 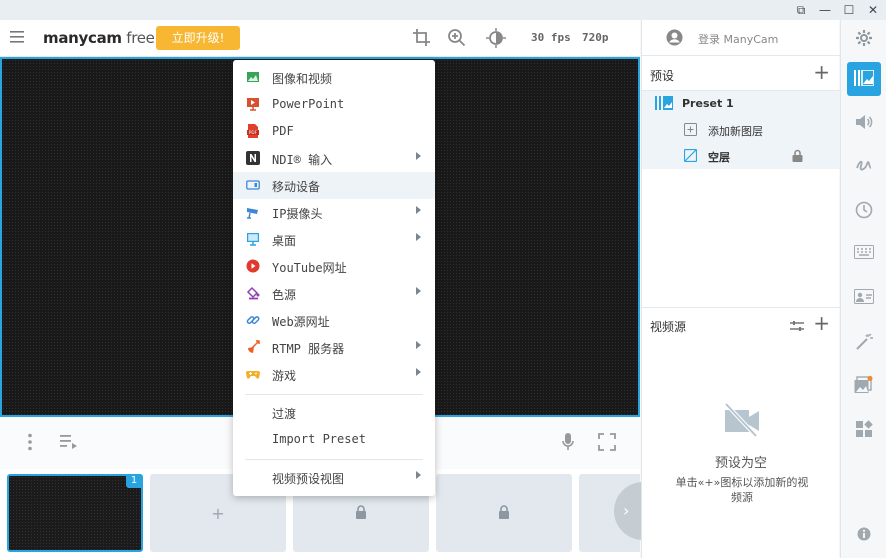 I want to click on fps-readout: 30 fps, so click(x=551, y=37).